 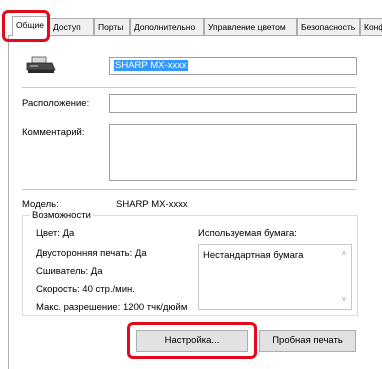 I want to click on highlight-tab-general, so click(x=26, y=26).